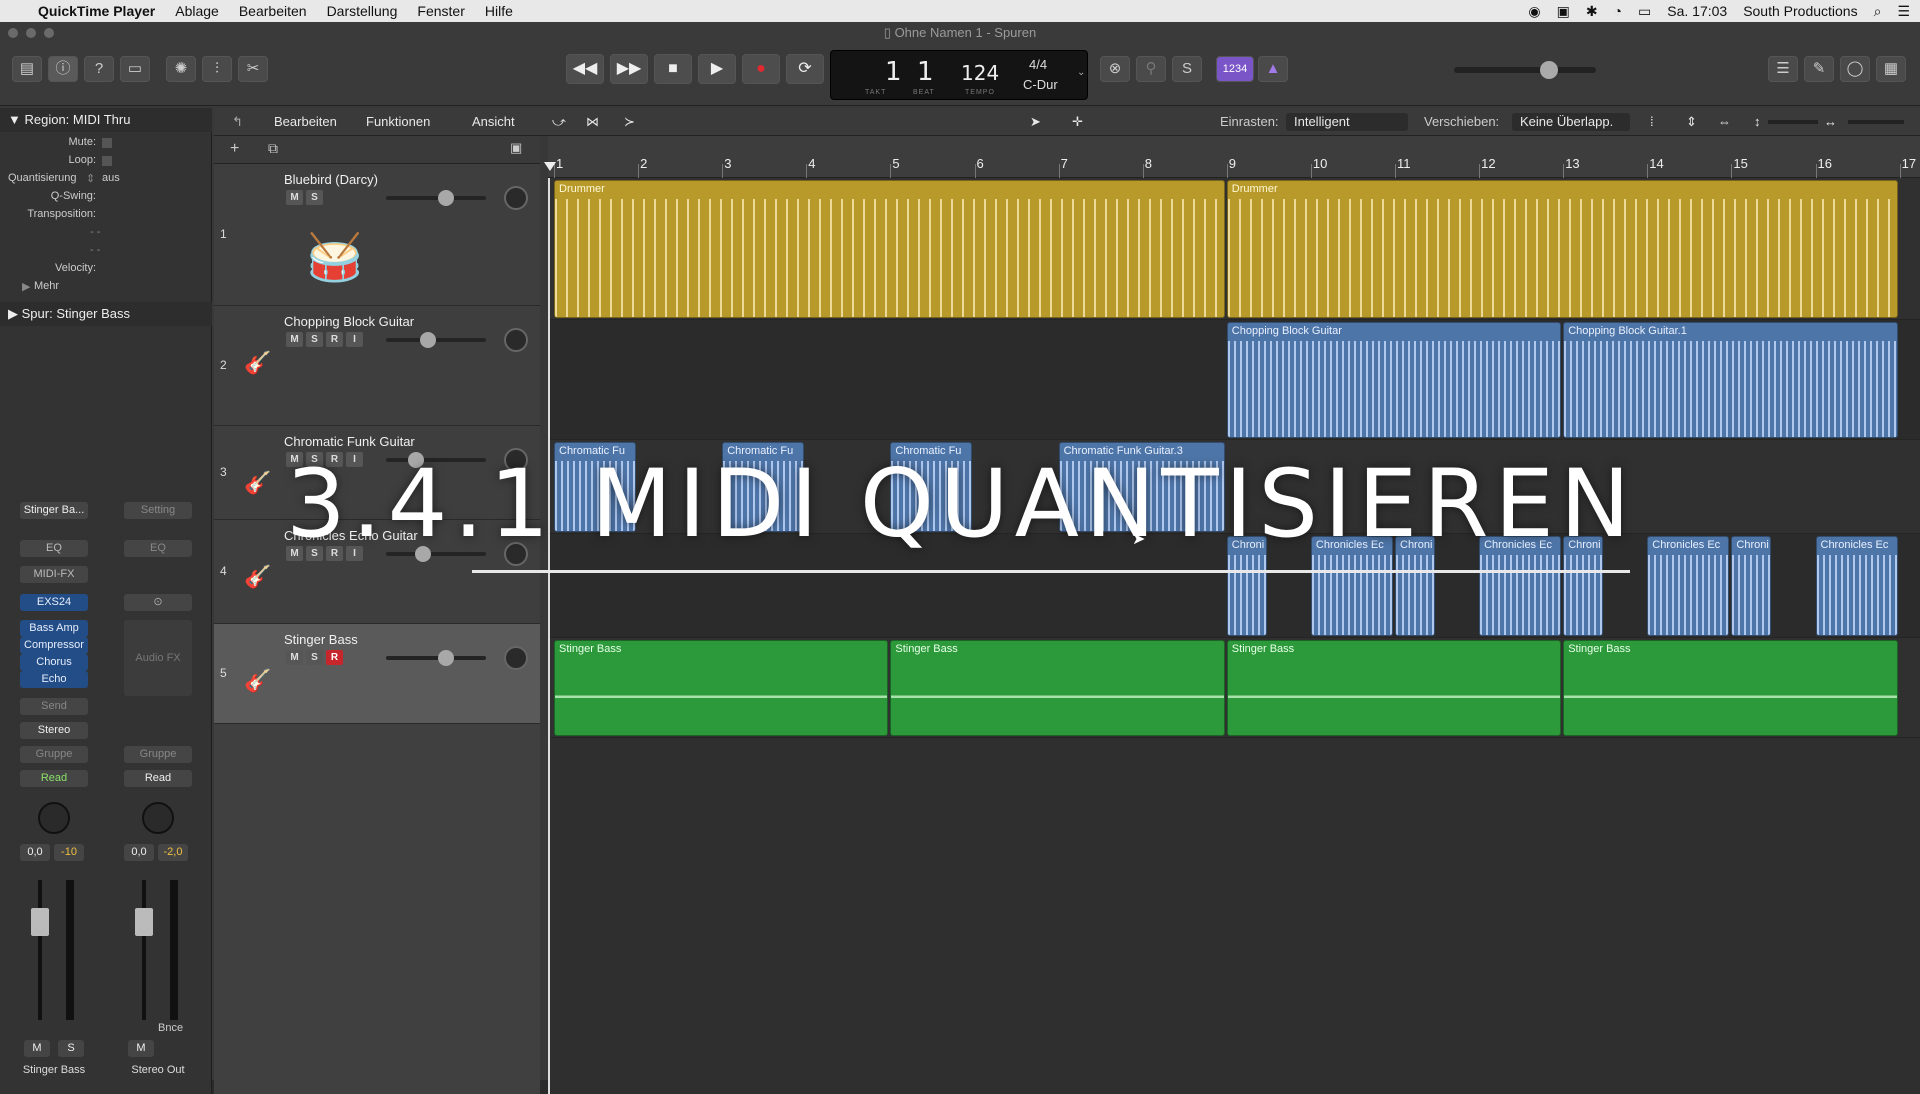 The height and width of the screenshot is (1094, 1920). What do you see at coordinates (362, 11) in the screenshot?
I see `menu-view: Darstellung` at bounding box center [362, 11].